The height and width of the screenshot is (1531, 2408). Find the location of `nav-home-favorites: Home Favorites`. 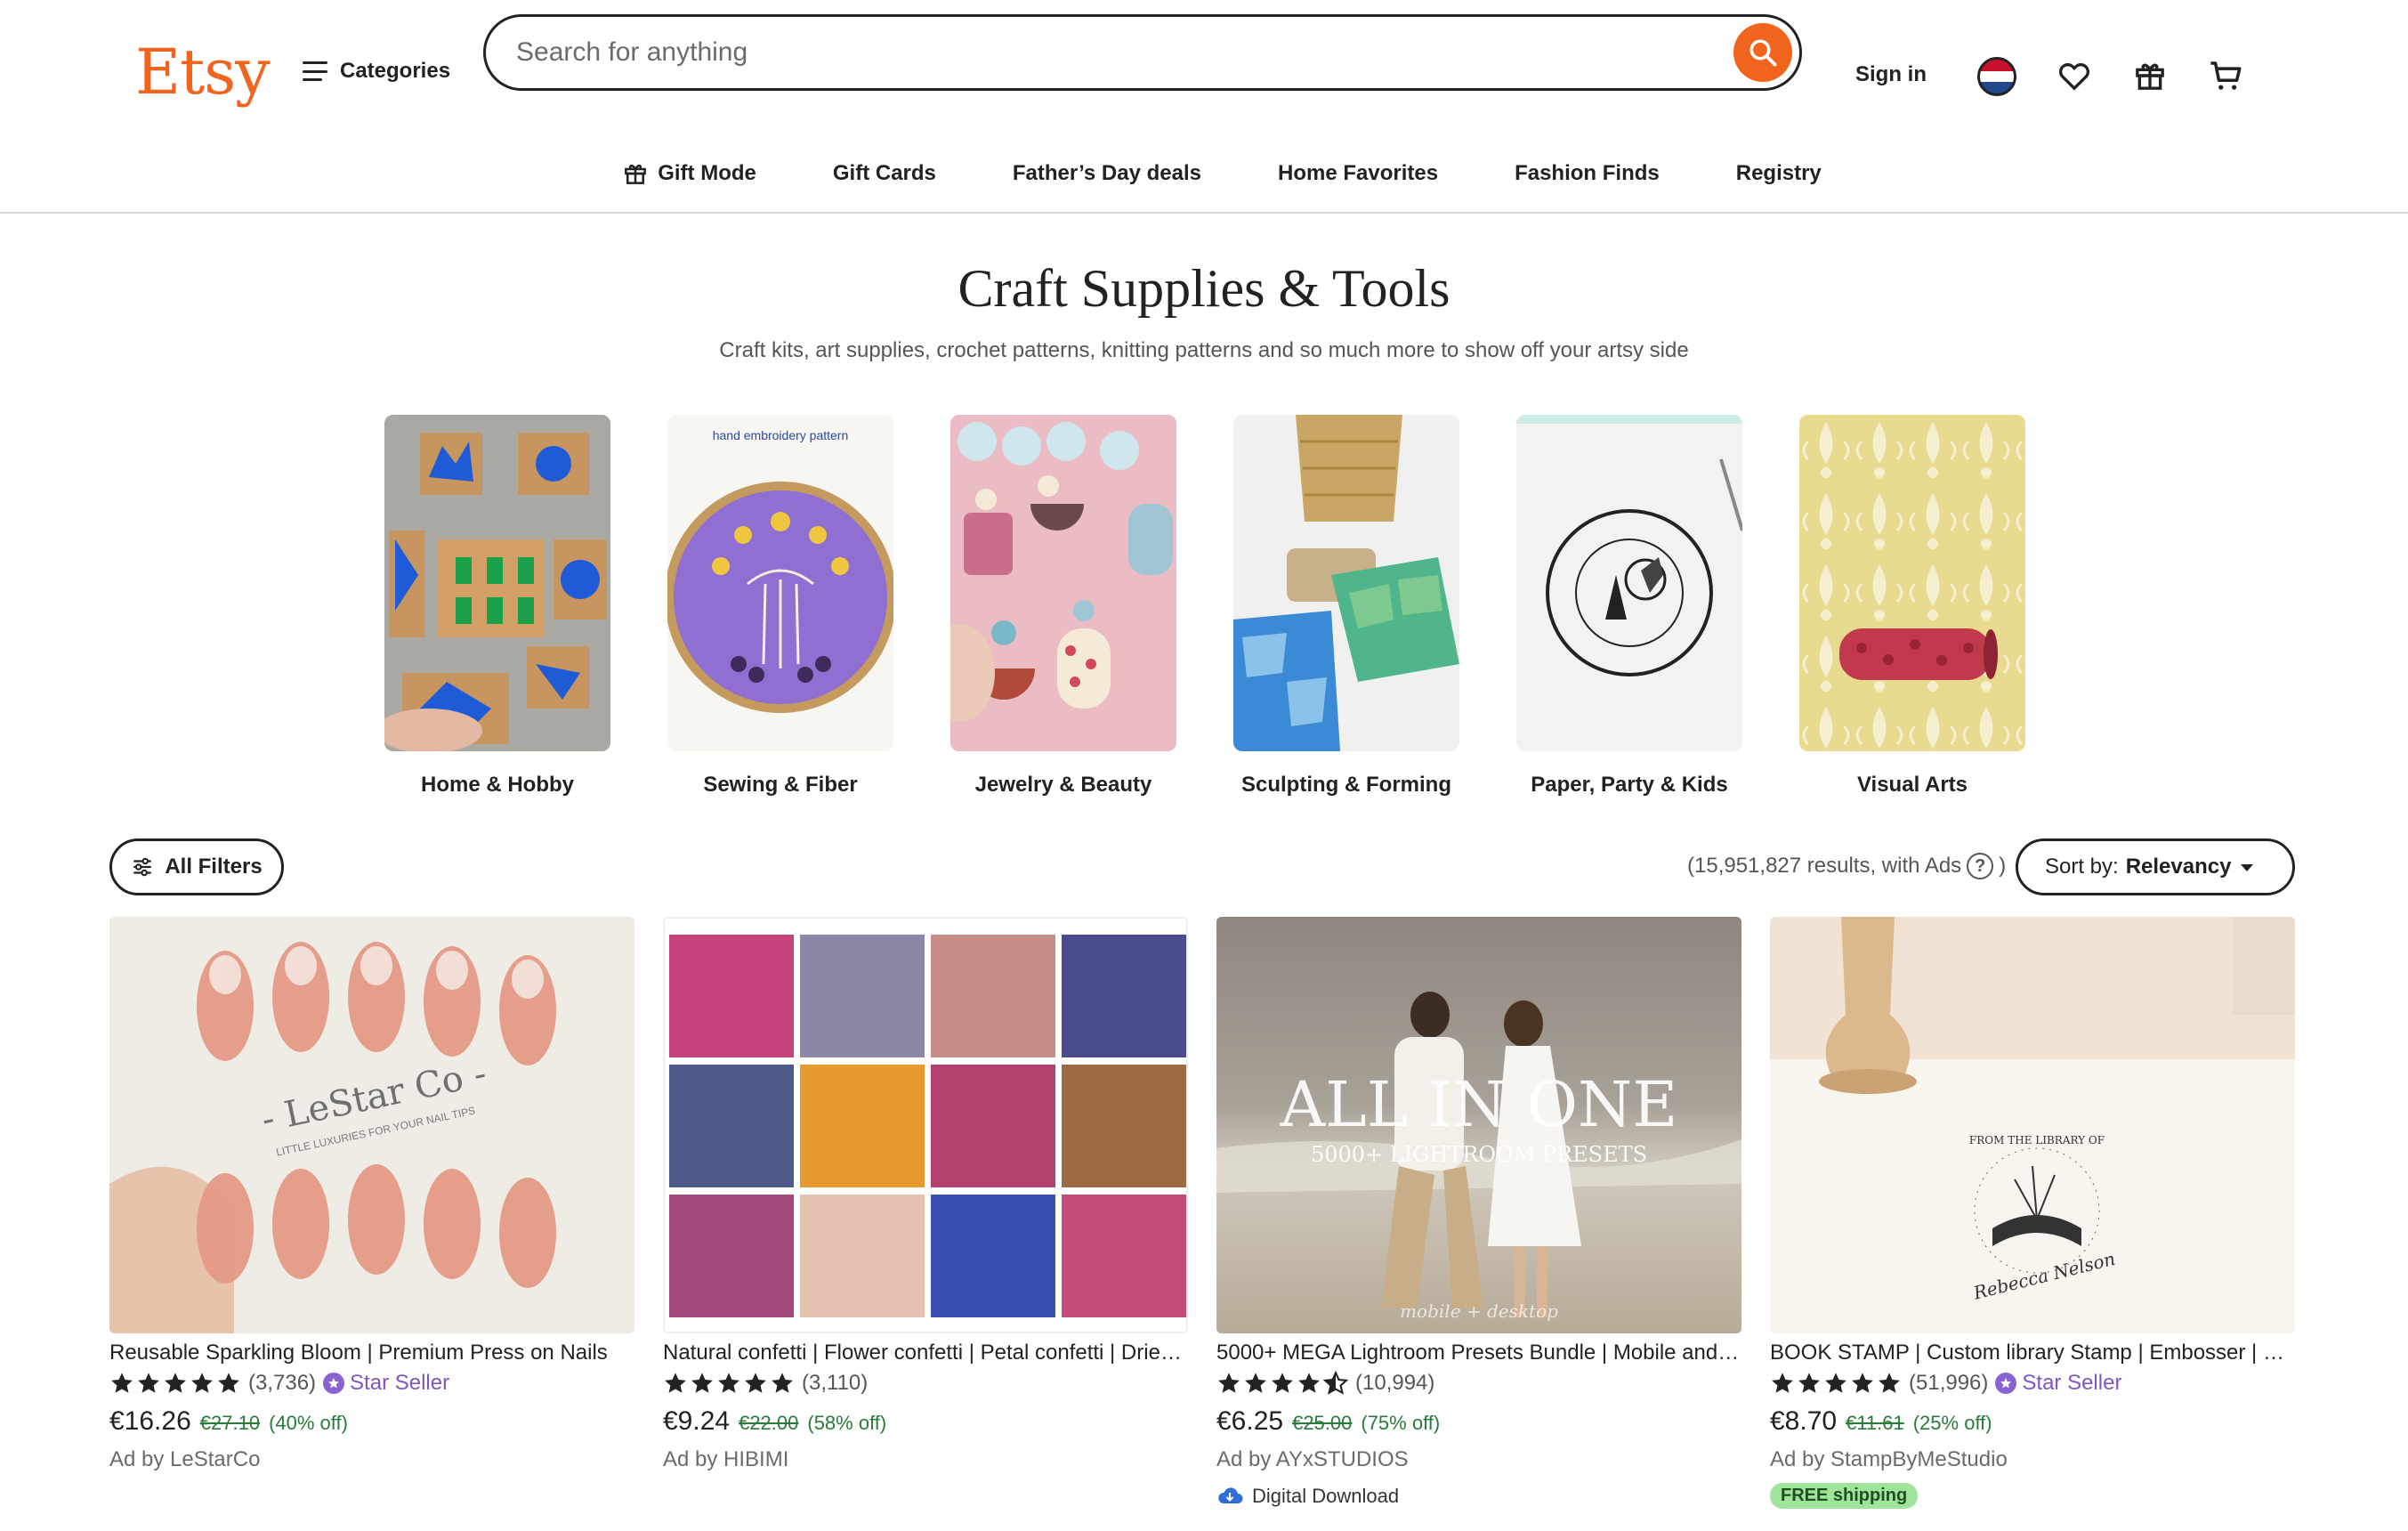

nav-home-favorites: Home Favorites is located at coordinates (1358, 173).